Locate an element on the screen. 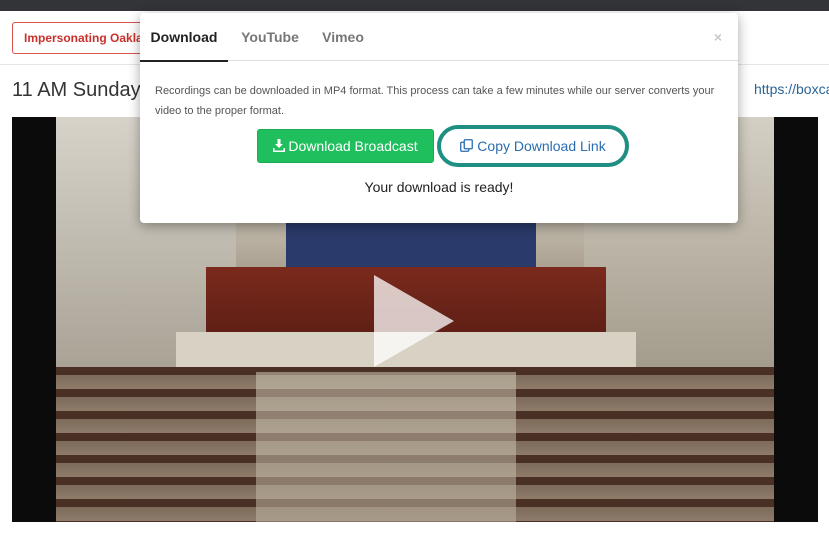 The height and width of the screenshot is (537, 829). copy-icon is located at coordinates (467, 145).